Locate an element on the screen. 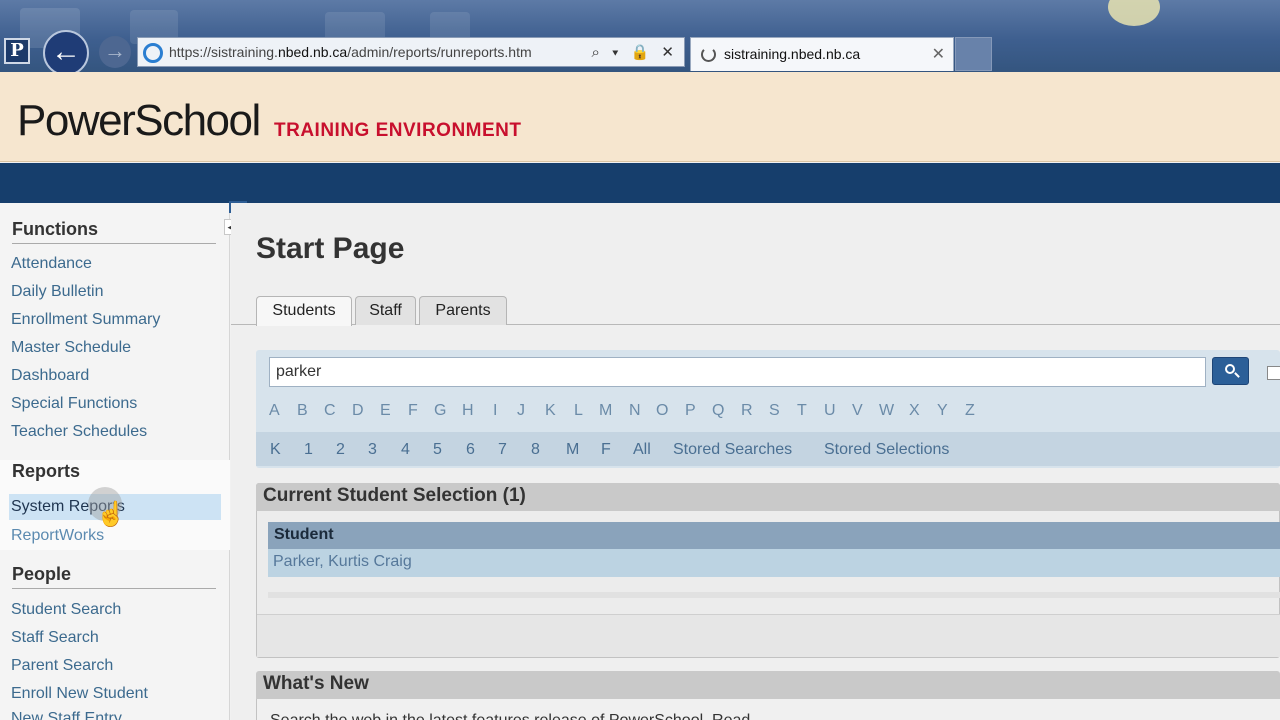  url-prefix: https://sistraining. is located at coordinates (223, 52).